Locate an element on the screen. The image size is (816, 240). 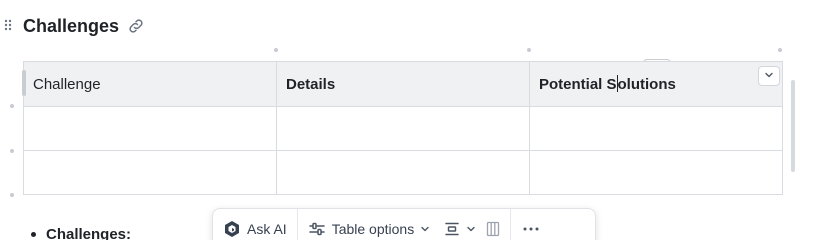
columns-icon is located at coordinates (493, 229).